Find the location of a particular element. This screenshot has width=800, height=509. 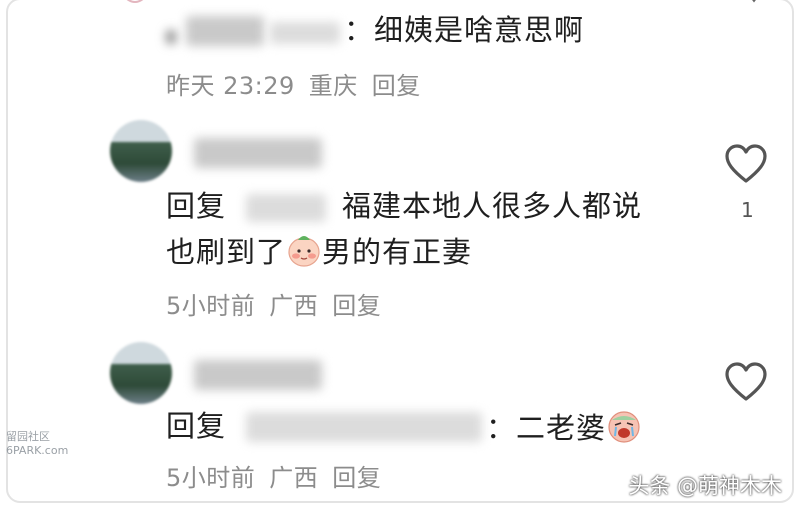

site-watermark: 留园社区 6PARK.com is located at coordinates (37, 443).